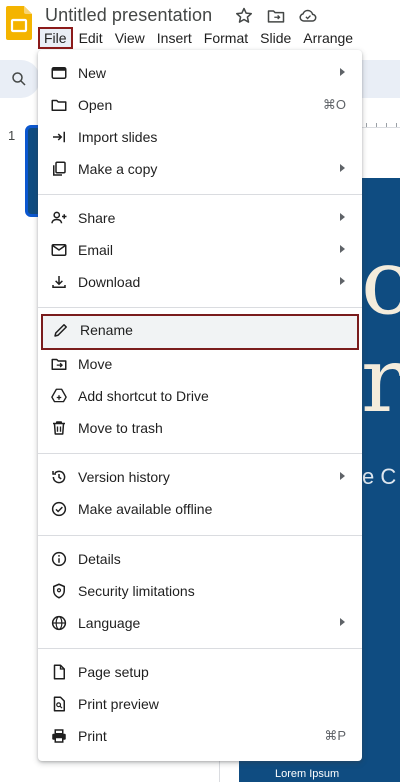 The image size is (400, 782). I want to click on move-folder-icon, so click(59, 364).